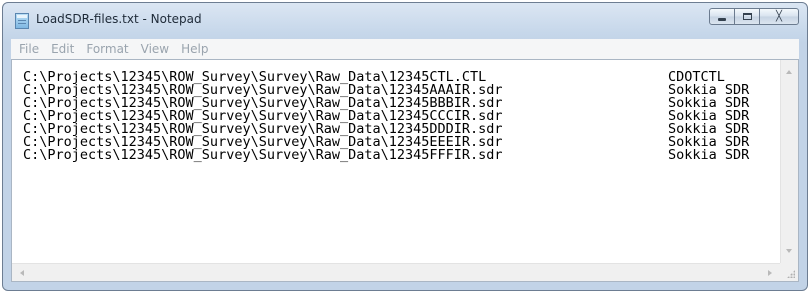  I want to click on size-grip, so click(789, 272).